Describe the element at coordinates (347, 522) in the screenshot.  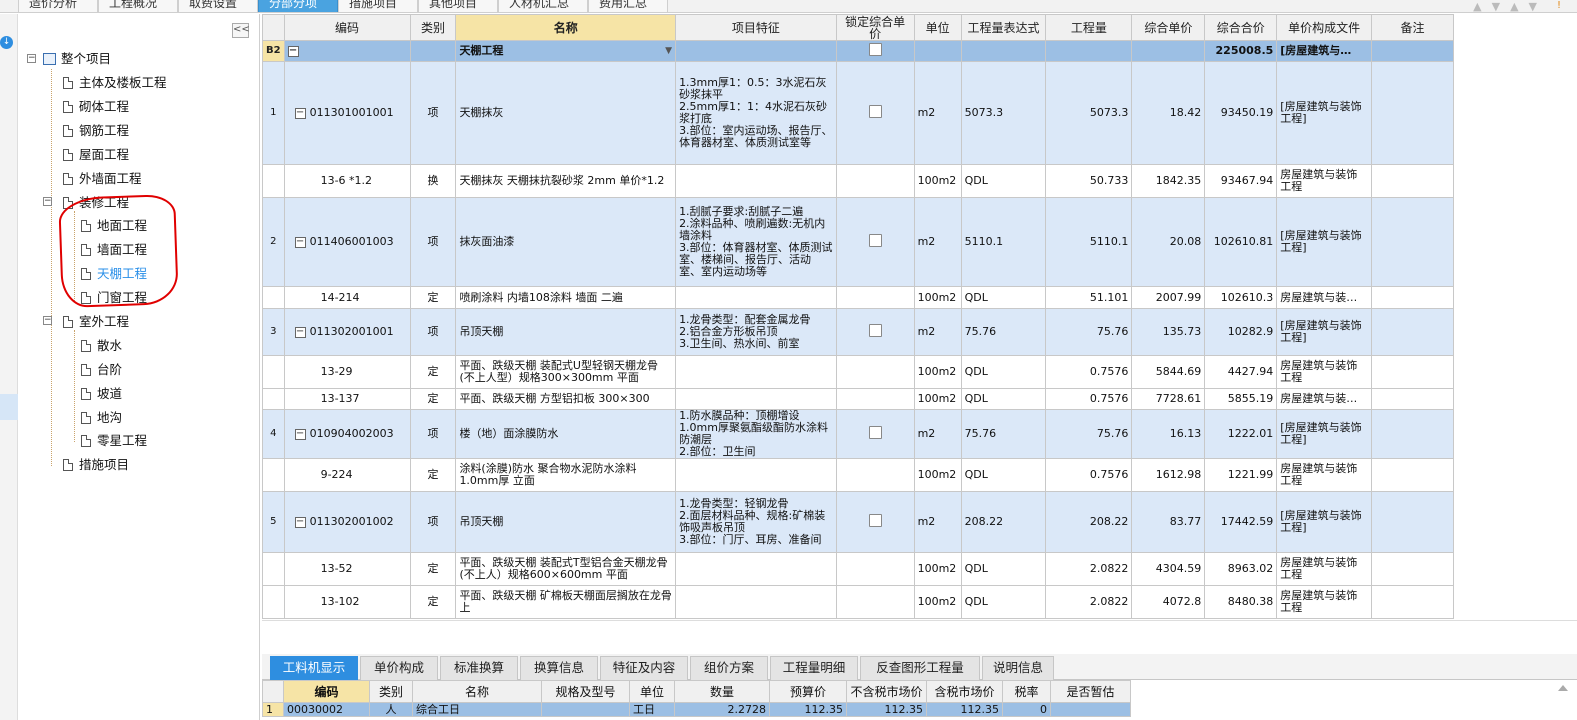
I see `code-cell: −011302001002` at that location.